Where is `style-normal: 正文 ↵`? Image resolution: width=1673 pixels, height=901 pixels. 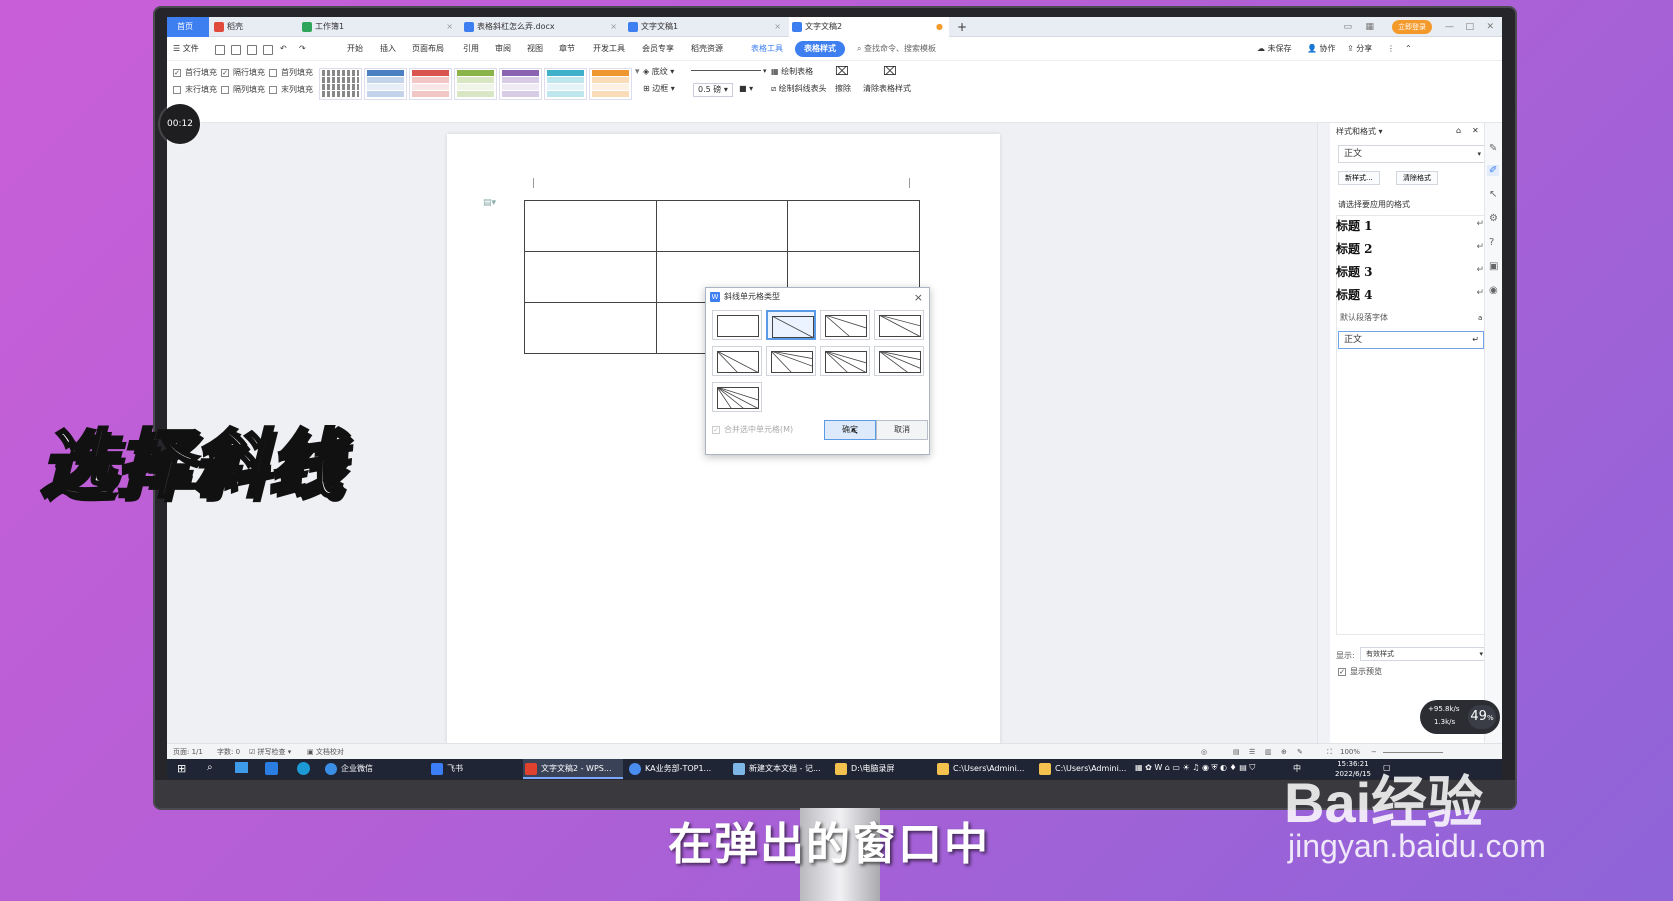 style-normal: 正文 ↵ is located at coordinates (1411, 340).